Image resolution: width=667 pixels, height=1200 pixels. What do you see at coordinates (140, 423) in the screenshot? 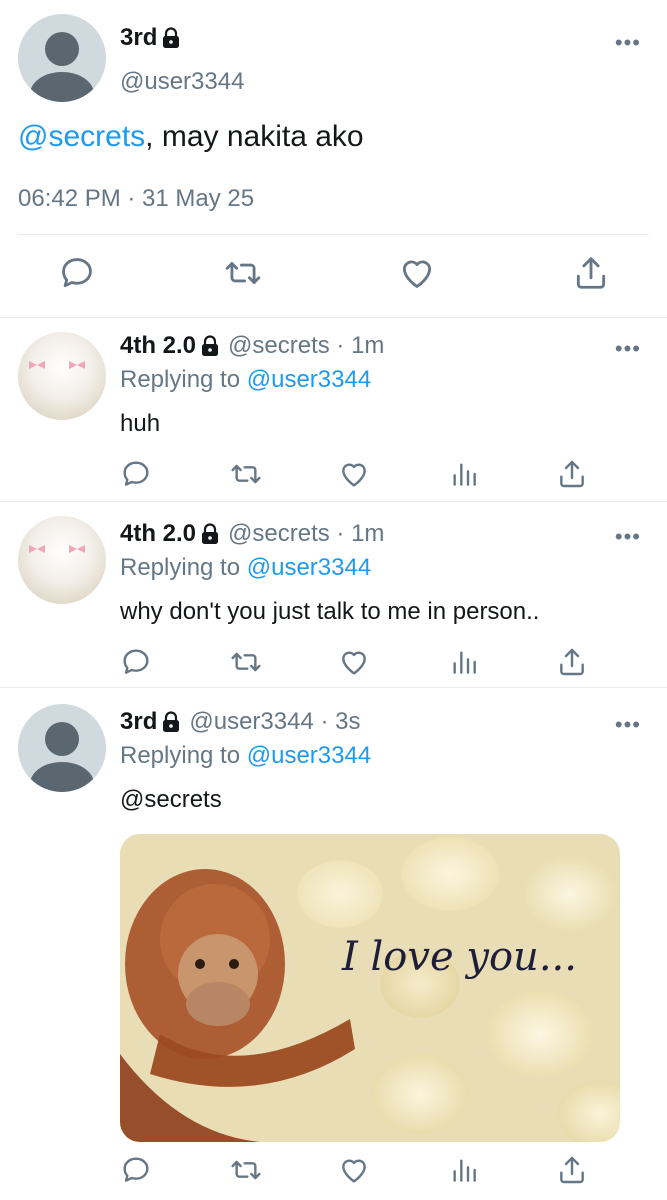
I see `tweet-text: huh` at bounding box center [140, 423].